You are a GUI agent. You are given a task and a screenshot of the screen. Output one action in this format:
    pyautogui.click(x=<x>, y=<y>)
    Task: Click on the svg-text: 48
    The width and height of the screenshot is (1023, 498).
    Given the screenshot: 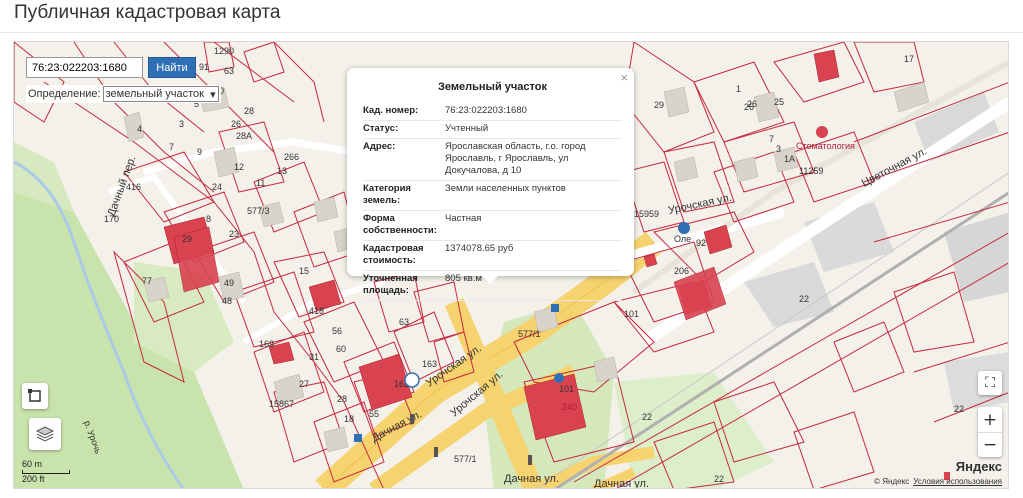 What is the action you would take?
    pyautogui.click(x=227, y=301)
    